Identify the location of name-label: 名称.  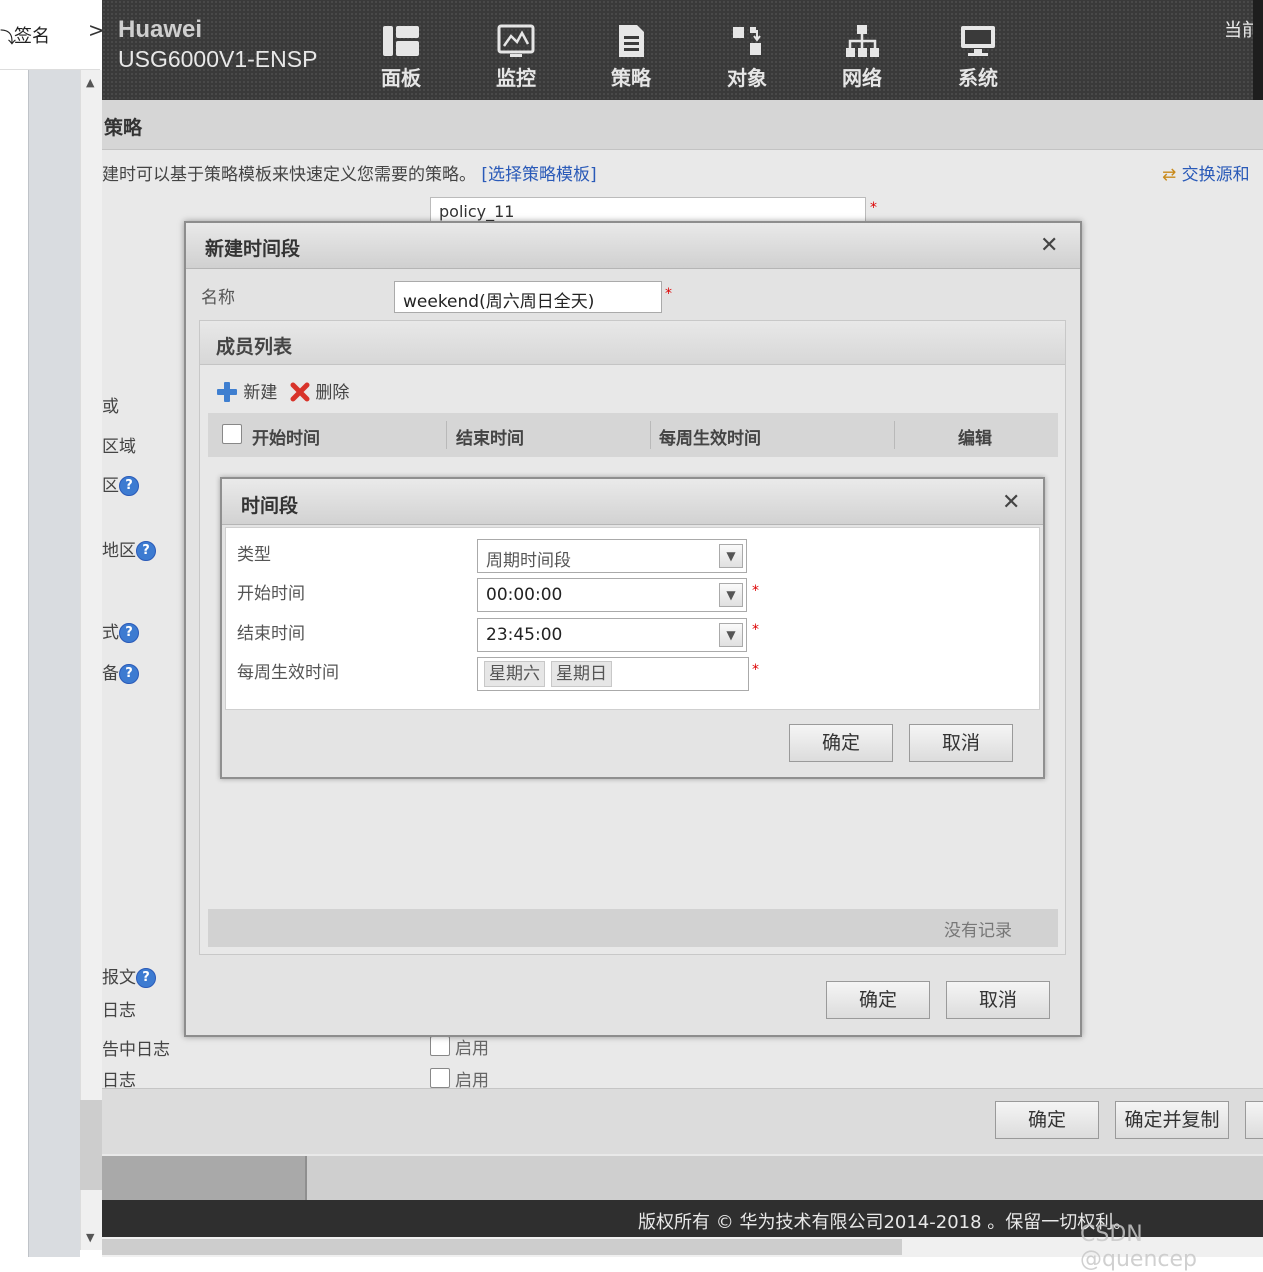
(218, 298).